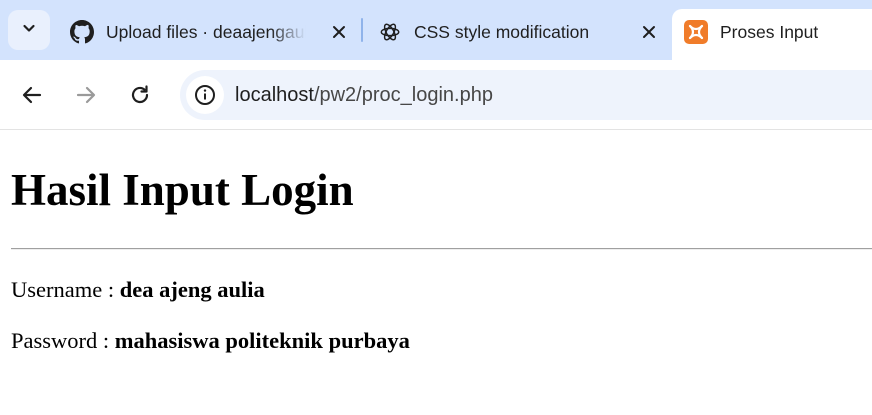 Image resolution: width=872 pixels, height=415 pixels. What do you see at coordinates (502, 31) in the screenshot?
I see `tab-title: CSS style modification` at bounding box center [502, 31].